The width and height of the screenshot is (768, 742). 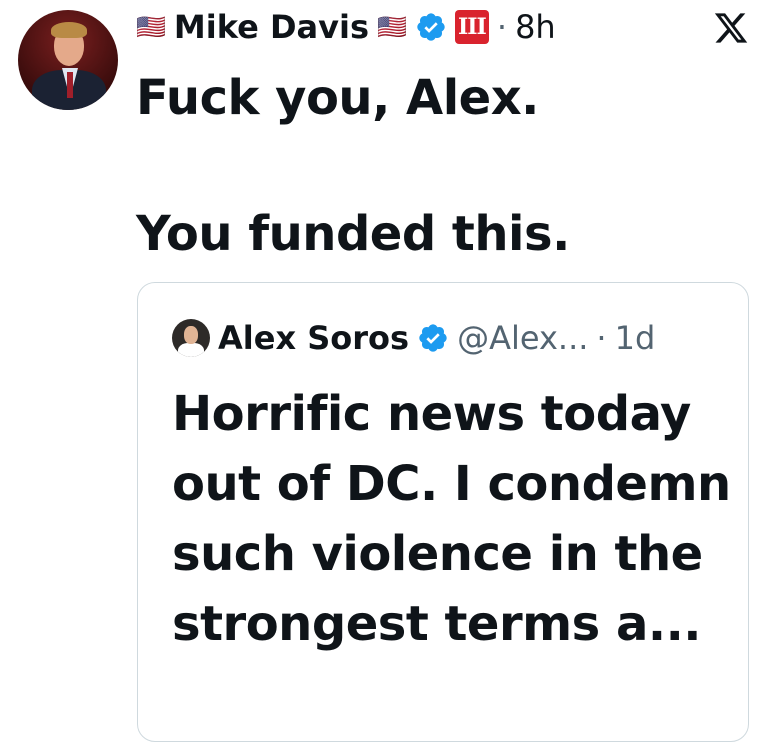 I want to click on post-text-line: You funded this., so click(x=353, y=234).